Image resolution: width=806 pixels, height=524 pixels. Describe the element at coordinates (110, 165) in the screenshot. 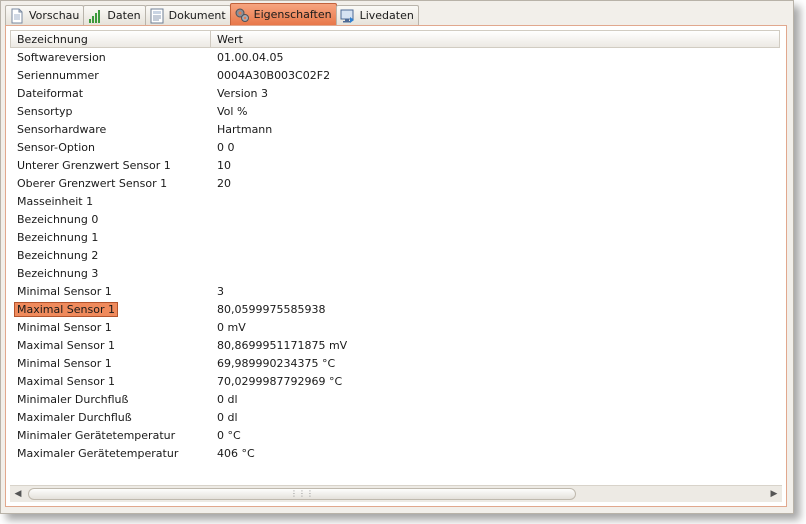

I see `property-name: Unterer Grenzwert Sensor 1` at that location.